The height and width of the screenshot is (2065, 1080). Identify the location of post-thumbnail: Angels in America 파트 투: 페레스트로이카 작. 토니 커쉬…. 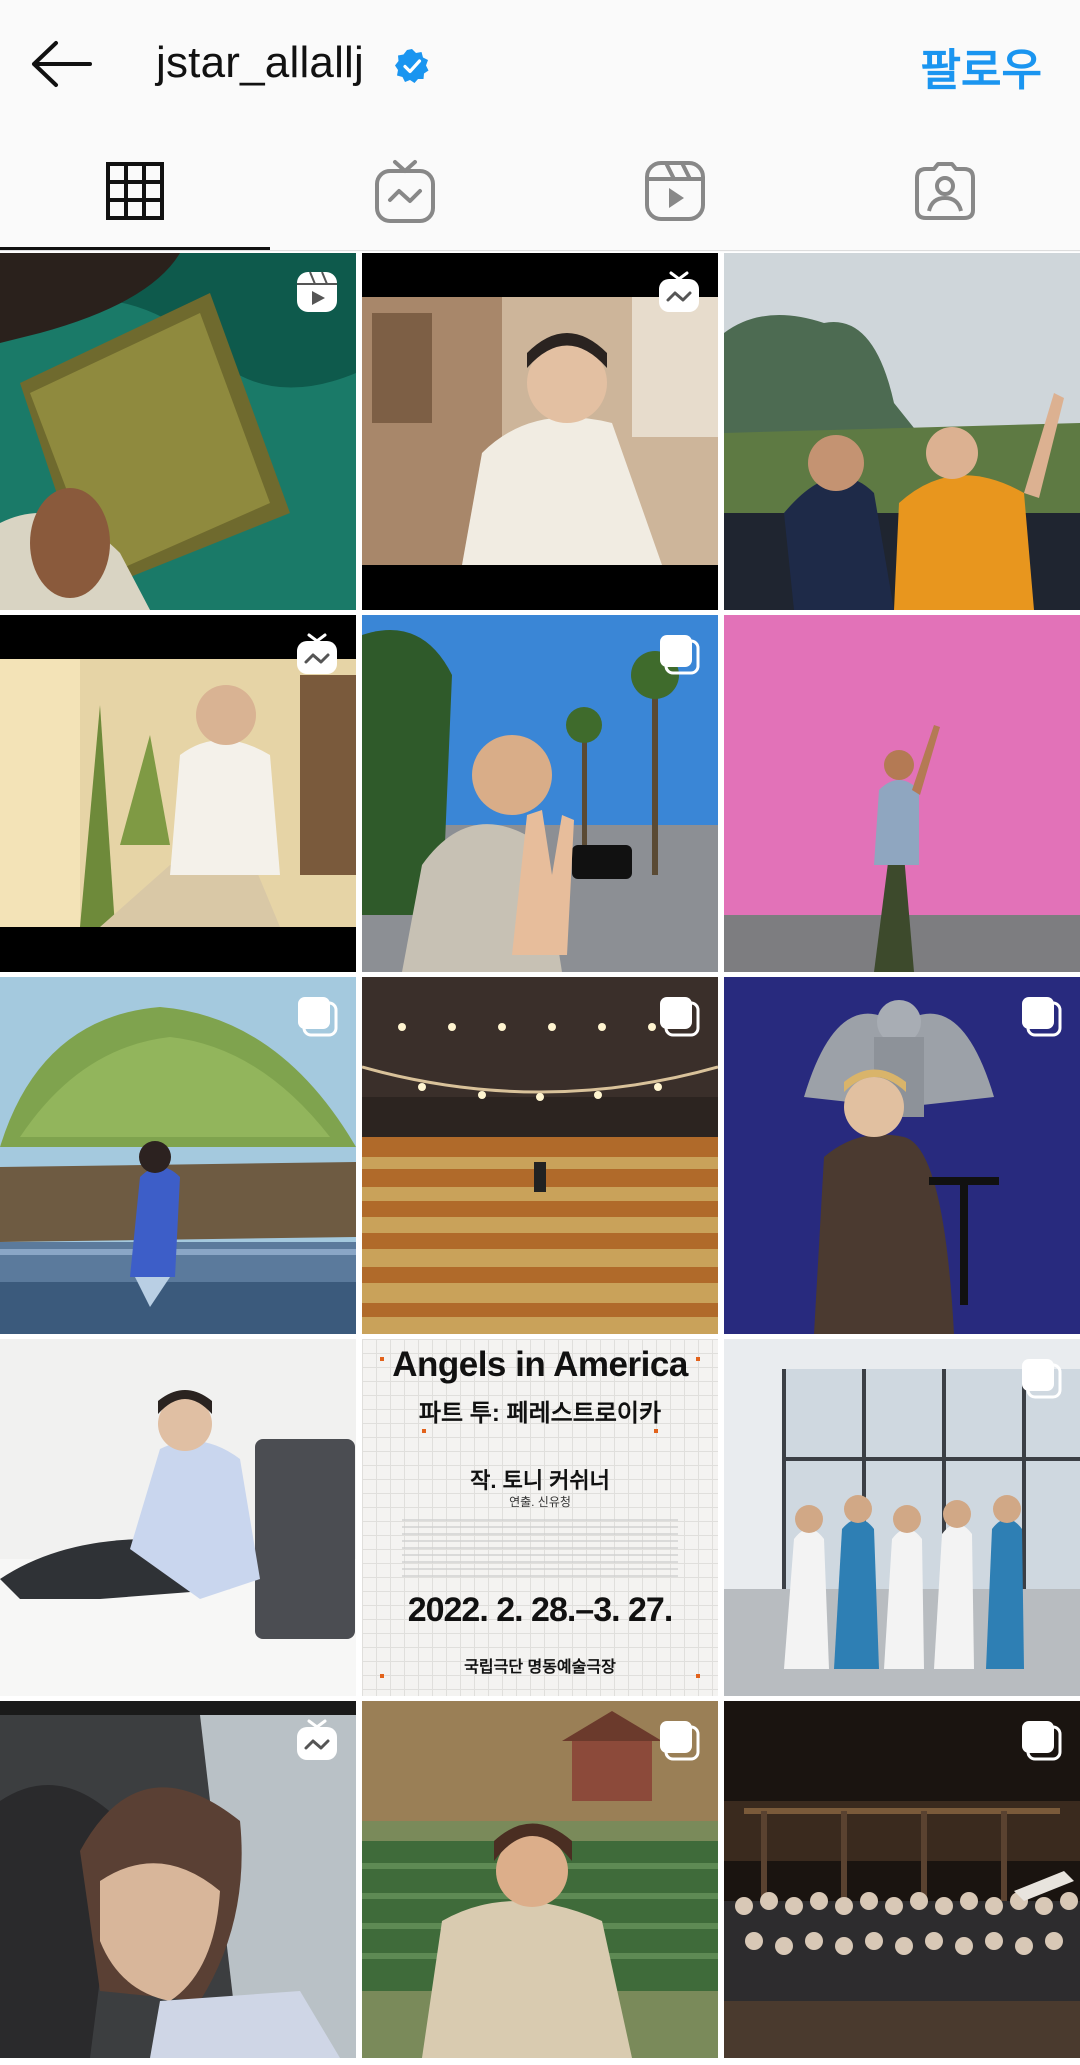
(540, 1517).